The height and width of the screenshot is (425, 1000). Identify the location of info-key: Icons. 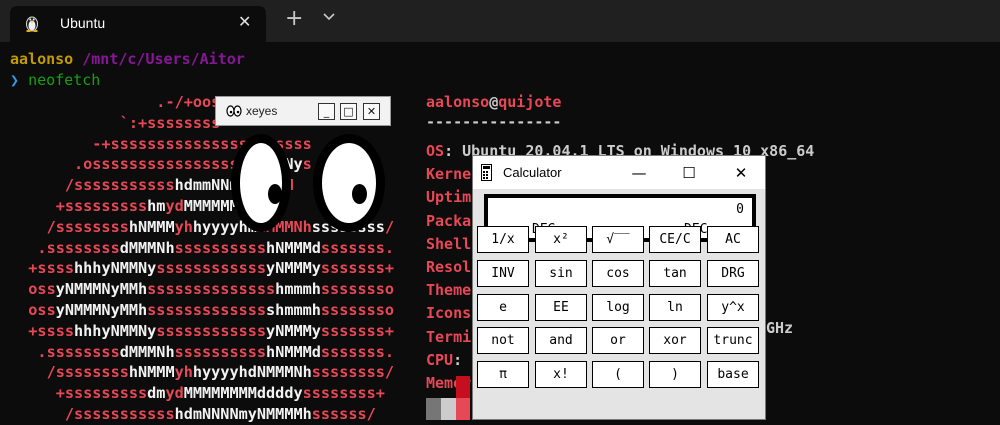
(449, 313).